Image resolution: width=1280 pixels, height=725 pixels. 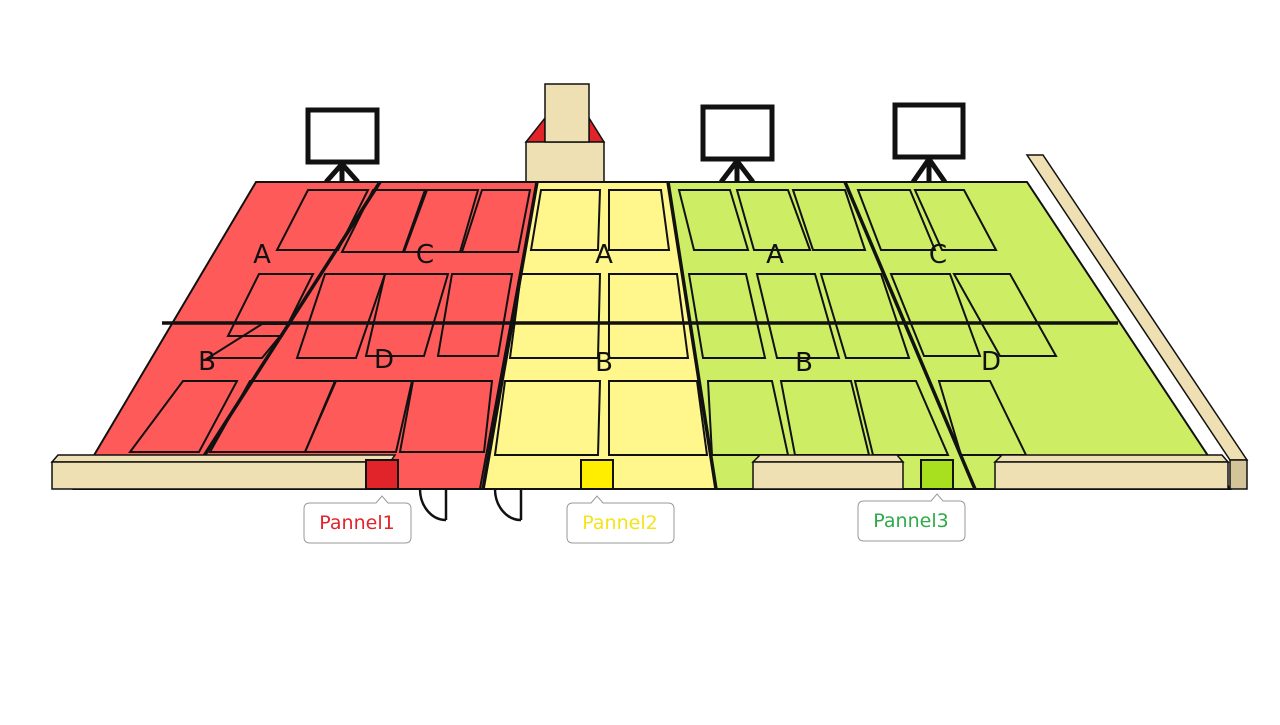 What do you see at coordinates (597, 474) in the screenshot?
I see `panel2-box` at bounding box center [597, 474].